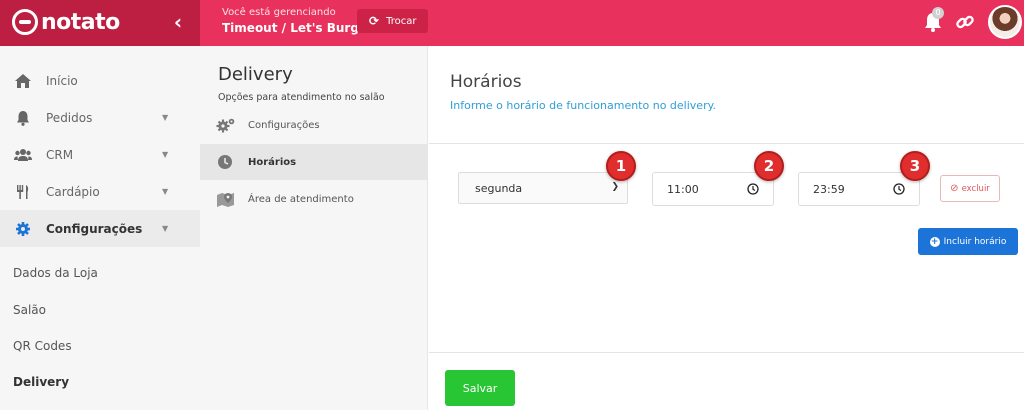  What do you see at coordinates (80, 22) in the screenshot?
I see `logo-text: notato` at bounding box center [80, 22].